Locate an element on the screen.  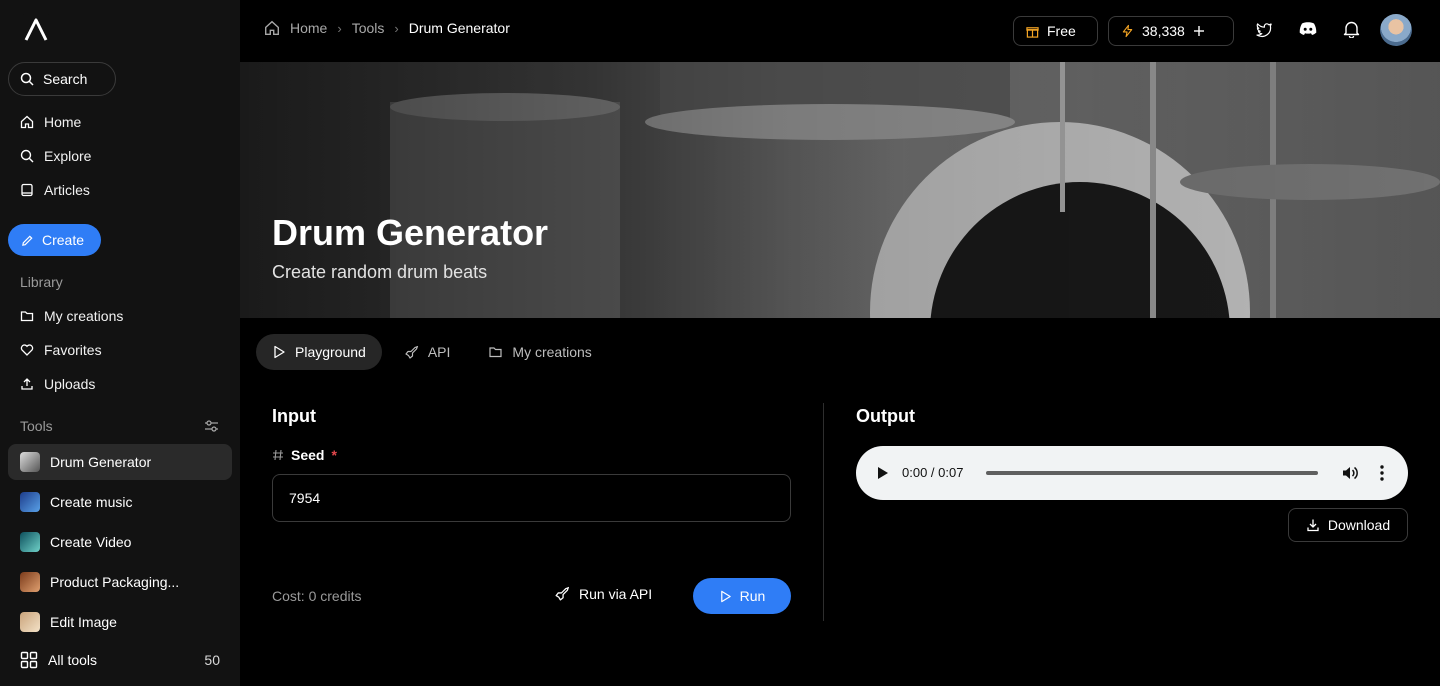
plan-label: Free is located at coordinates (1061, 31).